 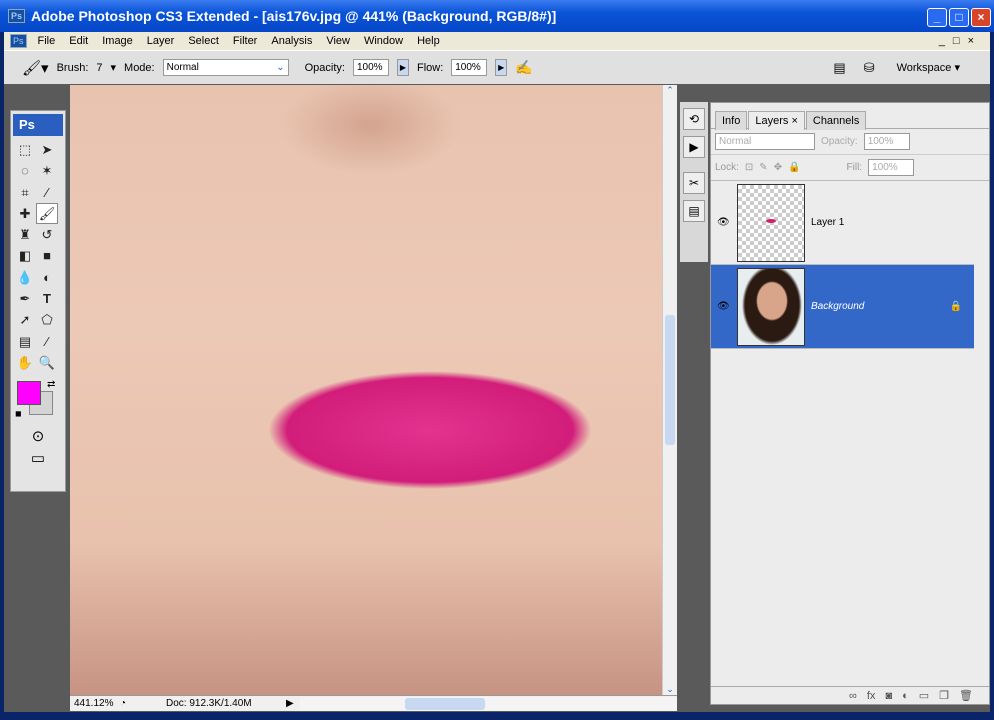 What do you see at coordinates (839, 68) in the screenshot?
I see `palette-well-icon: ▤` at bounding box center [839, 68].